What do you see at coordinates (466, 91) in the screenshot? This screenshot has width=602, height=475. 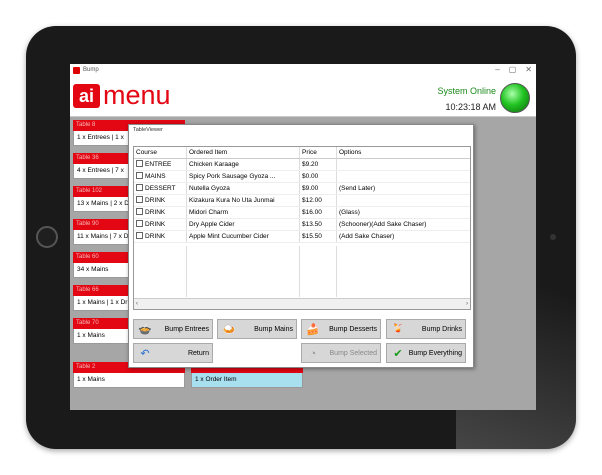 I see `system-status: System Online` at bounding box center [466, 91].